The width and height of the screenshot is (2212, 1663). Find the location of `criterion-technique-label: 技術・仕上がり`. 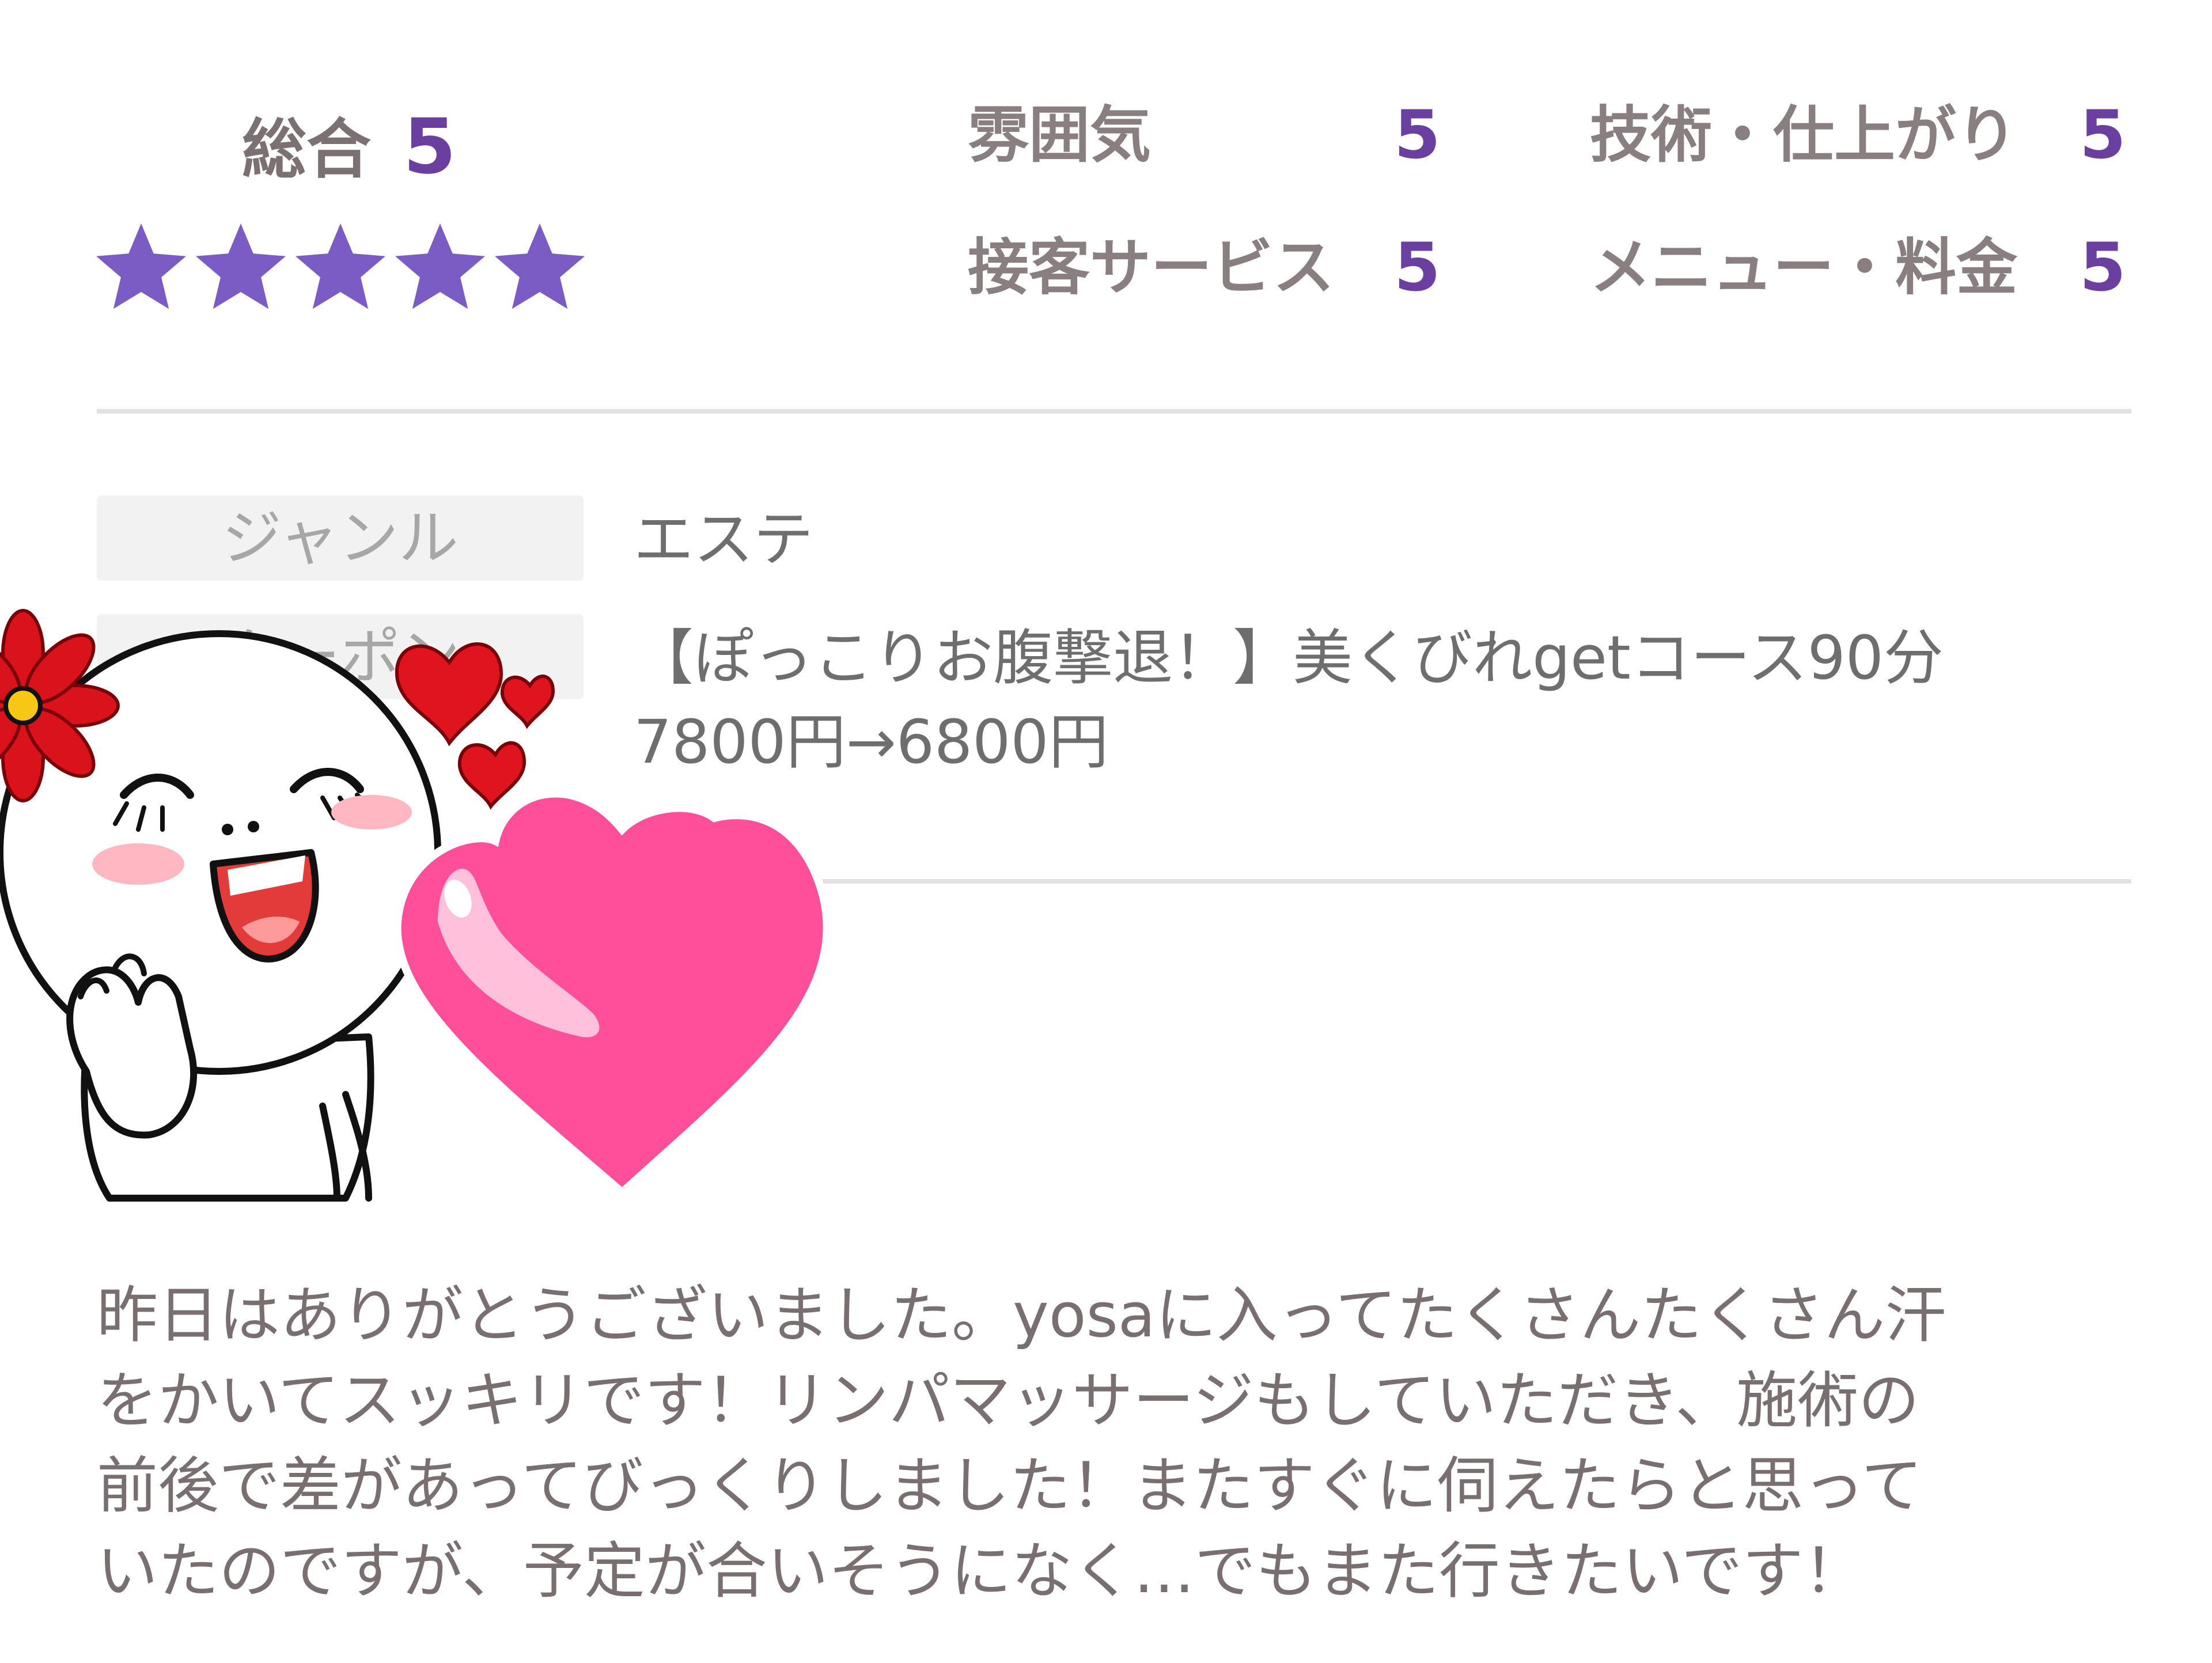

criterion-technique-label: 技術・仕上がり is located at coordinates (1803, 135).